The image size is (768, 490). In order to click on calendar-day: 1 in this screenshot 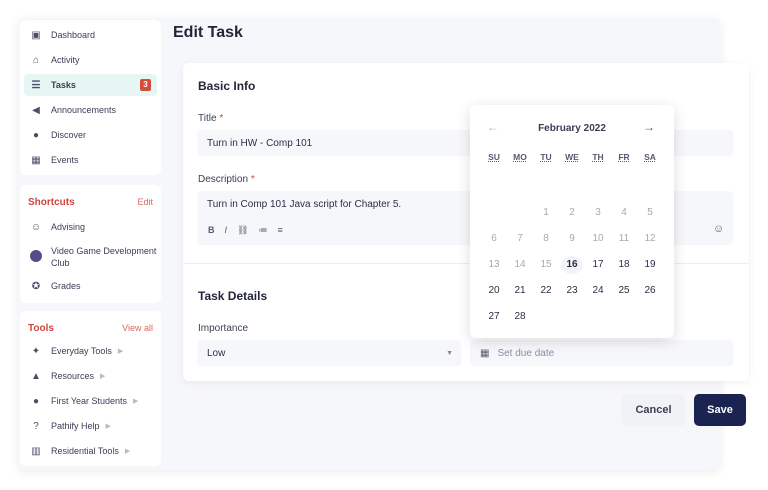, I will do `click(546, 212)`.